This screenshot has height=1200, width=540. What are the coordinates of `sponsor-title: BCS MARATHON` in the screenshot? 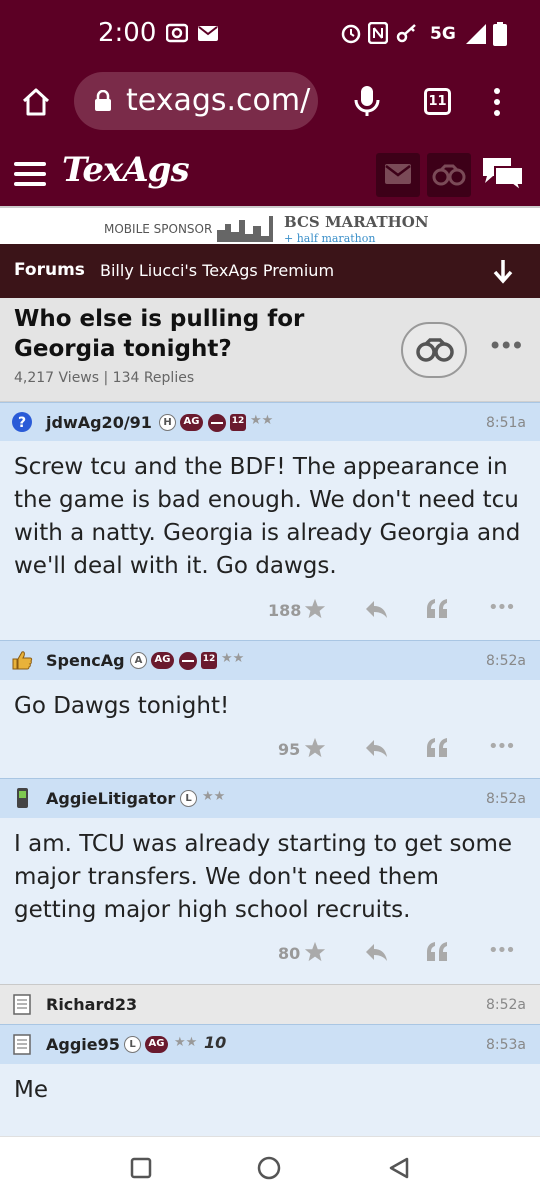 It's located at (356, 222).